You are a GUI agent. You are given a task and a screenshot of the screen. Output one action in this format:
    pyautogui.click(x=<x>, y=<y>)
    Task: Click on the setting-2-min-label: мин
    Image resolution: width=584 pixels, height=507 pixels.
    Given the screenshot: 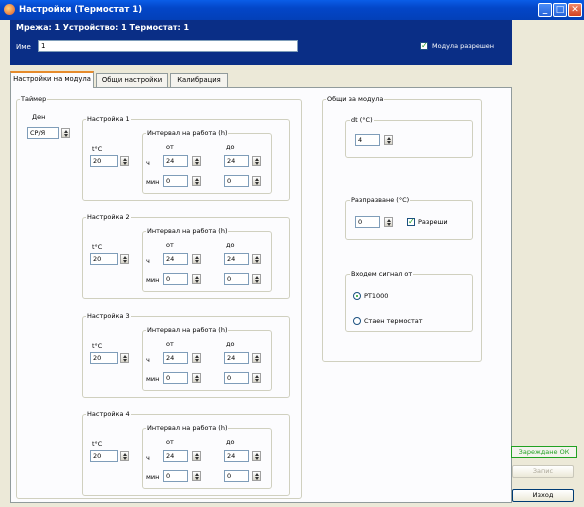 What is the action you would take?
    pyautogui.click(x=153, y=280)
    